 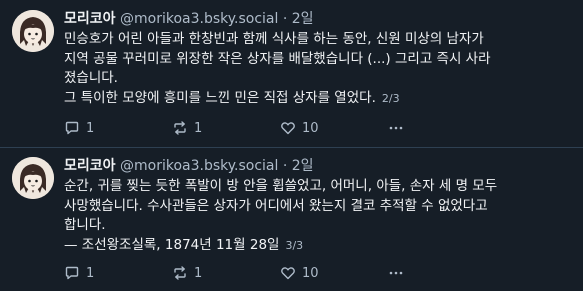 I want to click on post-text-line: 사망했습니다. 수사관들은 상자가 어디에서 왔는지 결코 추적할 수 없었다고, so click(x=276, y=205).